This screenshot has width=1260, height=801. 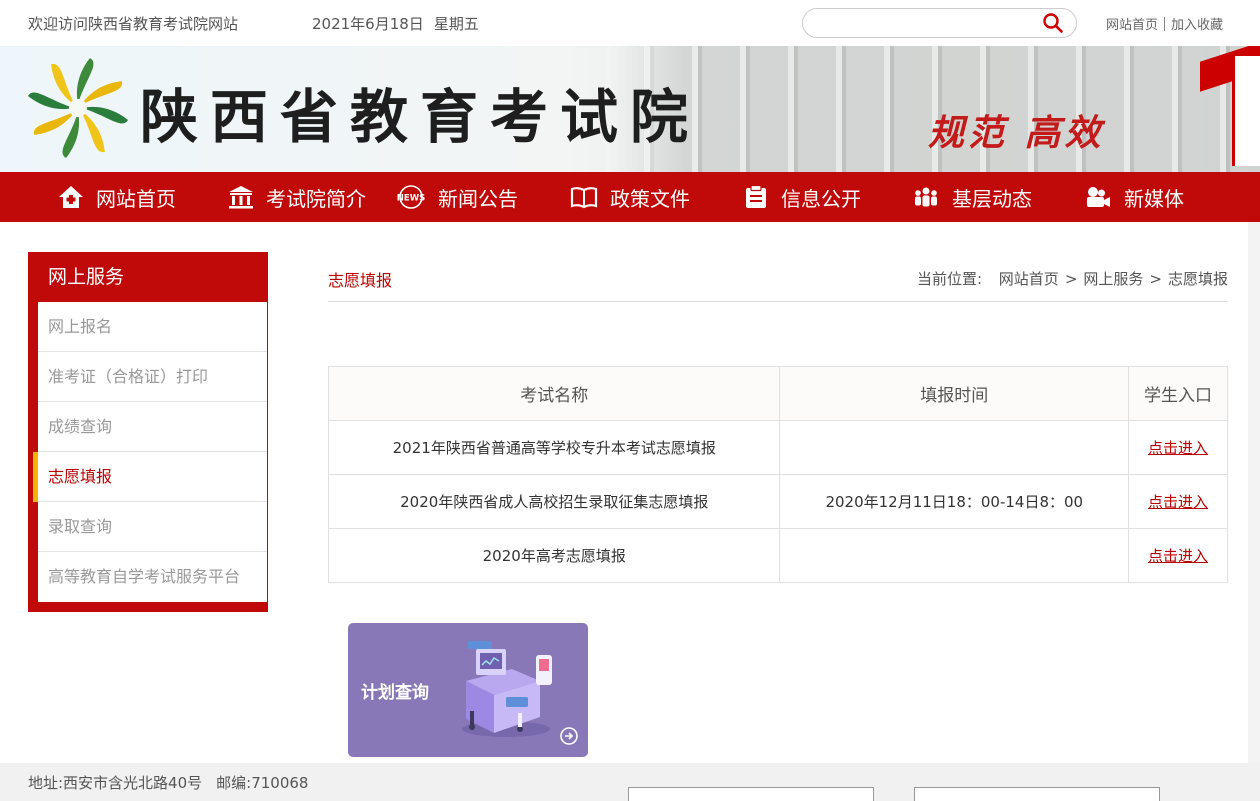 What do you see at coordinates (650, 198) in the screenshot?
I see `nav-label: 政策文件` at bounding box center [650, 198].